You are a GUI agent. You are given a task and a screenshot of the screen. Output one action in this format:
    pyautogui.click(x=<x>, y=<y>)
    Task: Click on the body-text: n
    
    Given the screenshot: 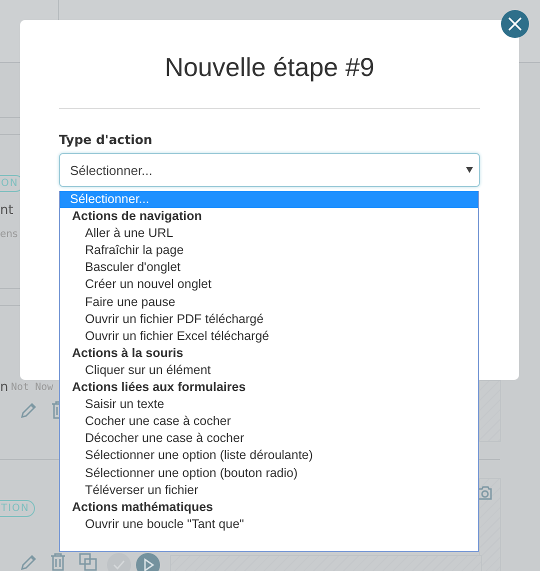 What is the action you would take?
    pyautogui.click(x=4, y=387)
    